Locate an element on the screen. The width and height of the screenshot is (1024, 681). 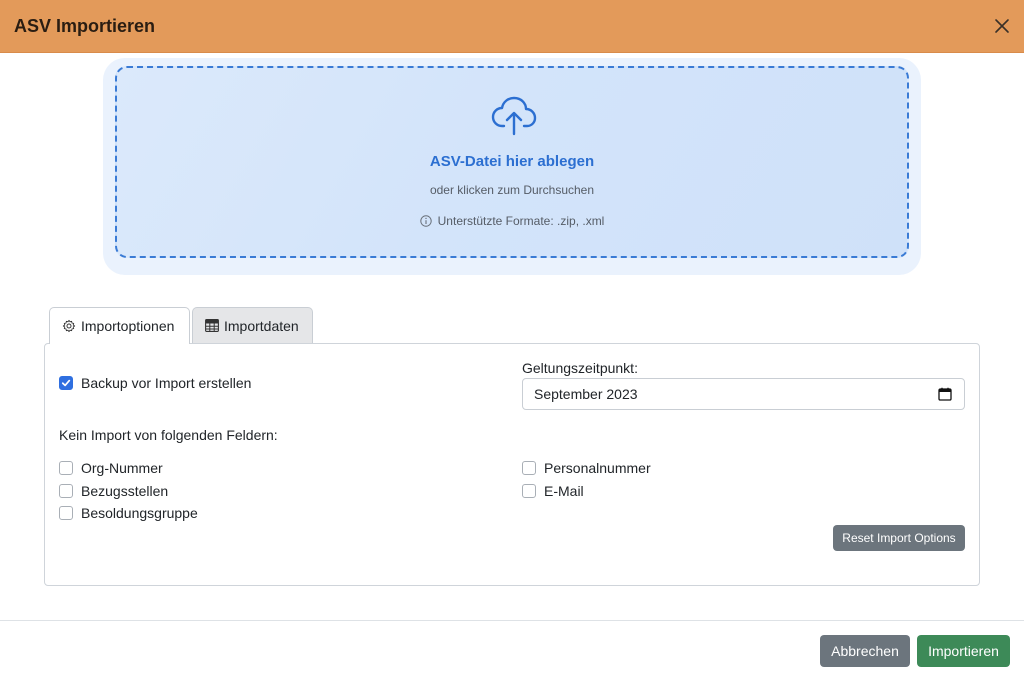
reset-import-options-button: Reset Import Options is located at coordinates (899, 538).